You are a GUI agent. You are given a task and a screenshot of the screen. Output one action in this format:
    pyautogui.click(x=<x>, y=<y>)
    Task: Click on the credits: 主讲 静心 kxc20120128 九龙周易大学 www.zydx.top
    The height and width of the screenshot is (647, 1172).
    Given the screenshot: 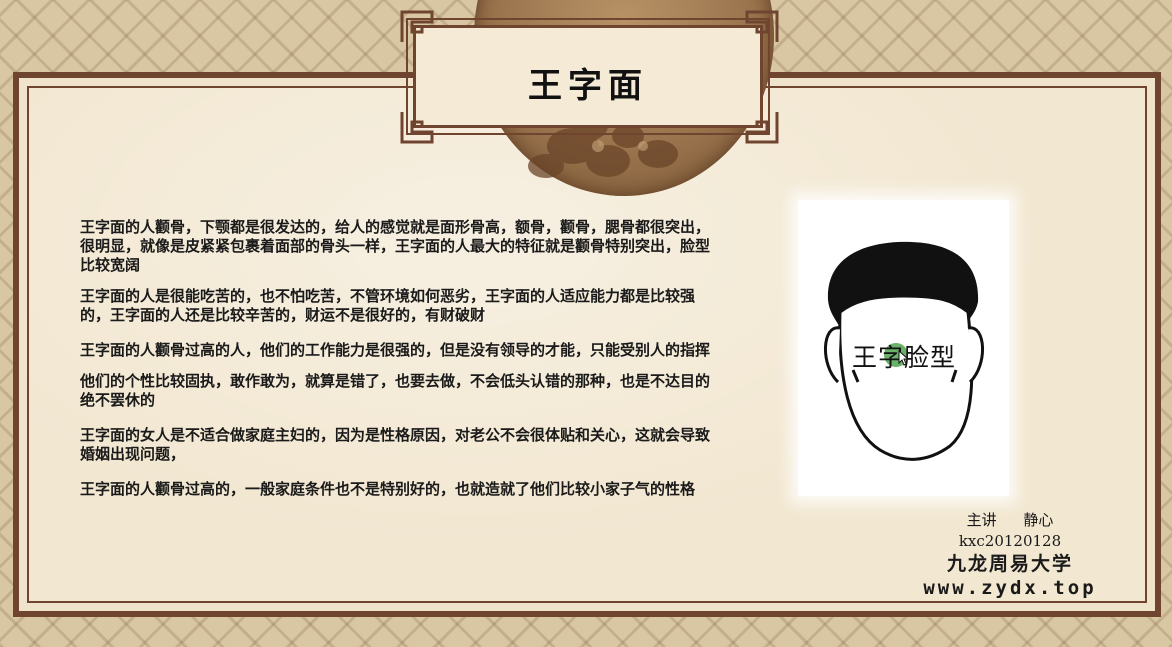 What is the action you would take?
    pyautogui.click(x=1010, y=554)
    